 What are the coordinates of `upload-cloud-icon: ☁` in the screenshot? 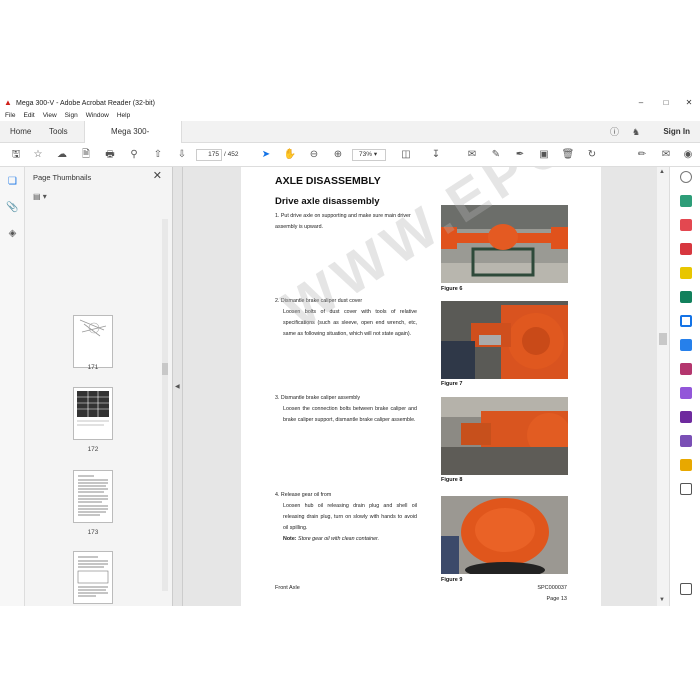 It's located at (62, 155).